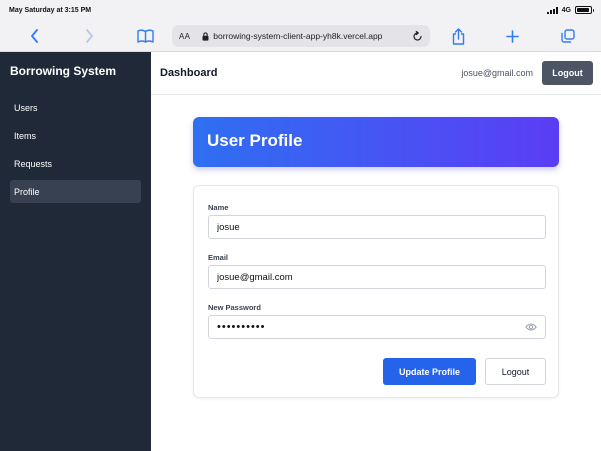 The image size is (601, 451). I want to click on name-label: Name, so click(218, 207).